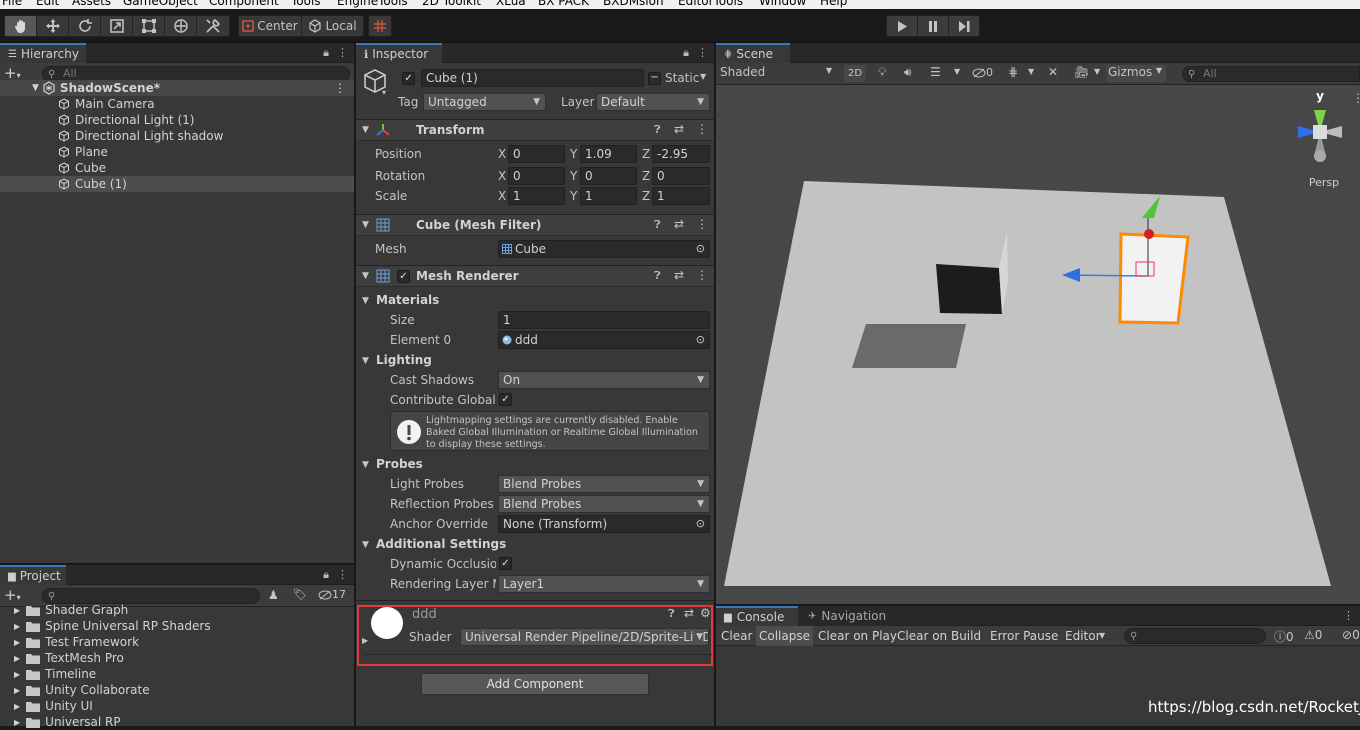 The height and width of the screenshot is (730, 1360). I want to click on project-folder: ▶ Unity Collaborate, so click(177, 690).